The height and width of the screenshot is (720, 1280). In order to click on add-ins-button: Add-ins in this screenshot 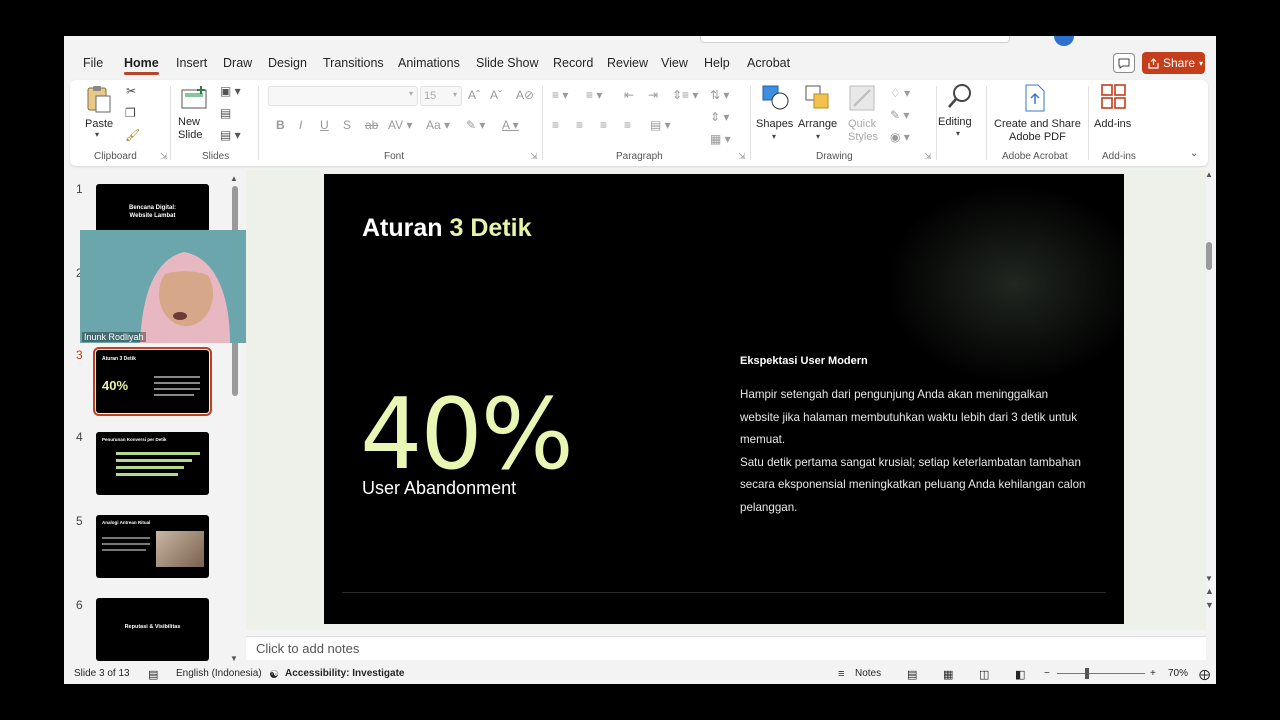, I will do `click(1114, 115)`.